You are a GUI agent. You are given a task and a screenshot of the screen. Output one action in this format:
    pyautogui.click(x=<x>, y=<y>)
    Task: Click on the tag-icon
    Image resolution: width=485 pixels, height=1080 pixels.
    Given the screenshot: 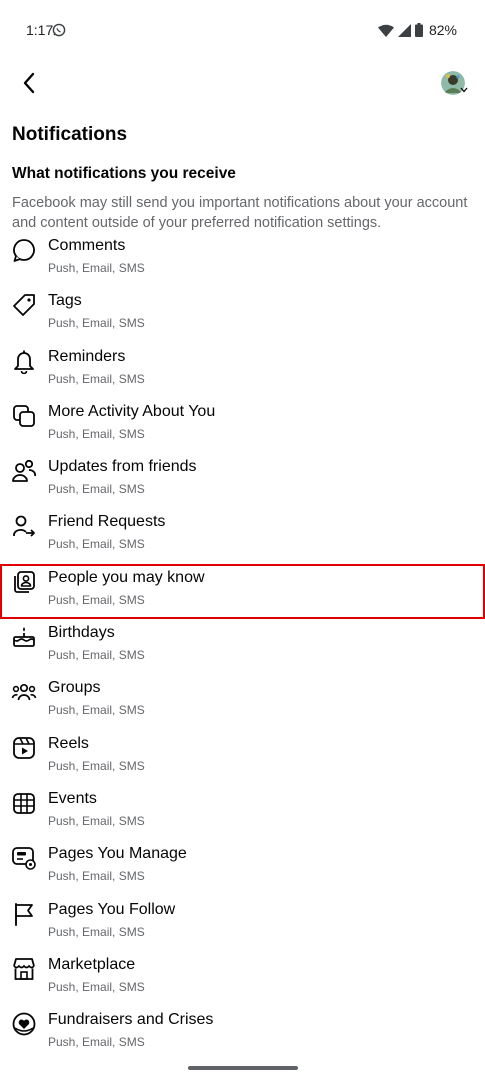 What is the action you would take?
    pyautogui.click(x=24, y=305)
    